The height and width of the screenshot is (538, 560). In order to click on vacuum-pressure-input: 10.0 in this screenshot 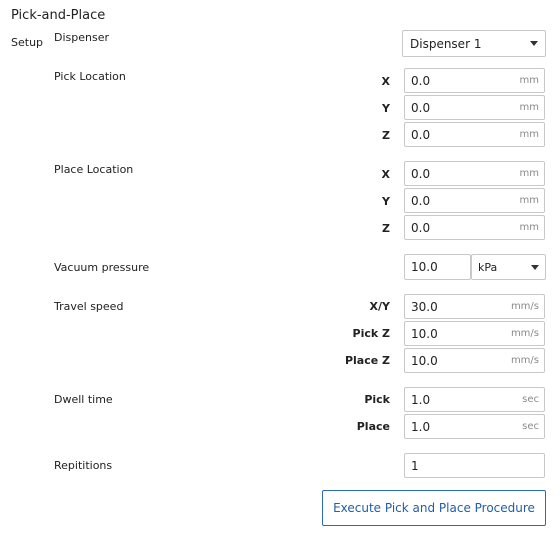, I will do `click(437, 267)`.